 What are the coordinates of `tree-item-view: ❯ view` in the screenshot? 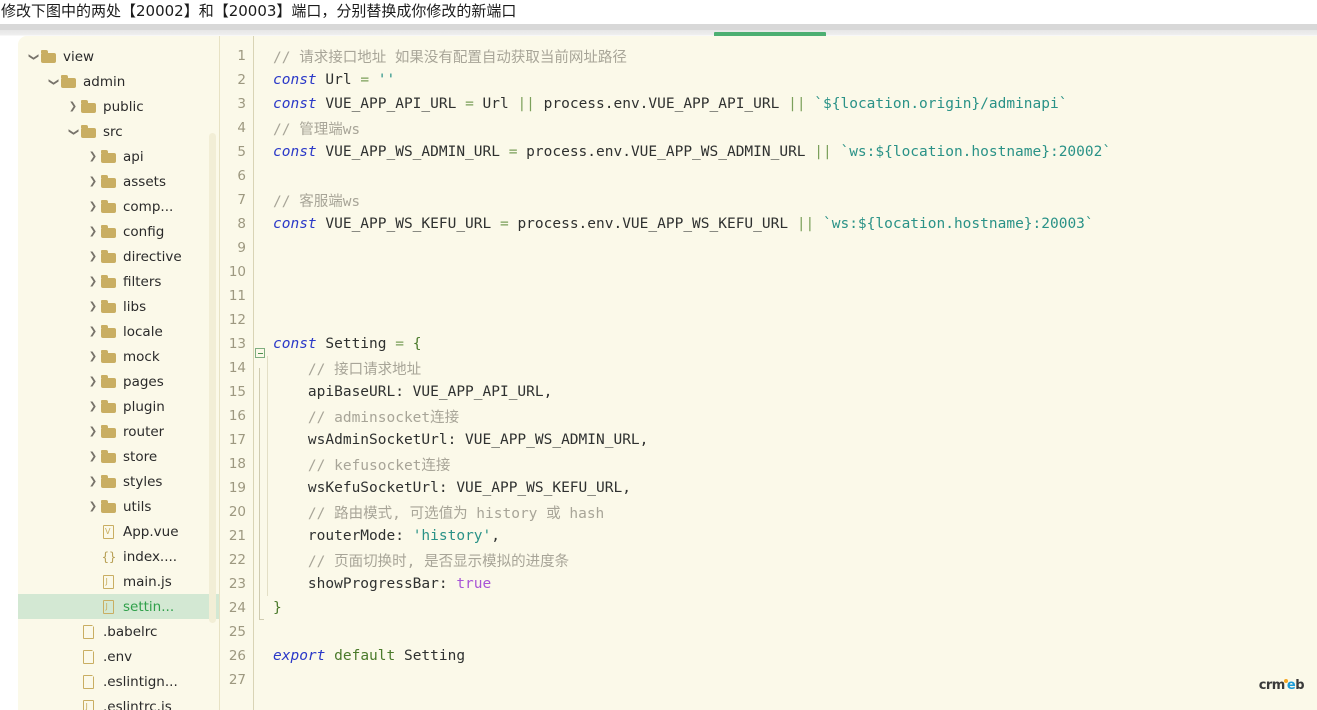 It's located at (119, 56).